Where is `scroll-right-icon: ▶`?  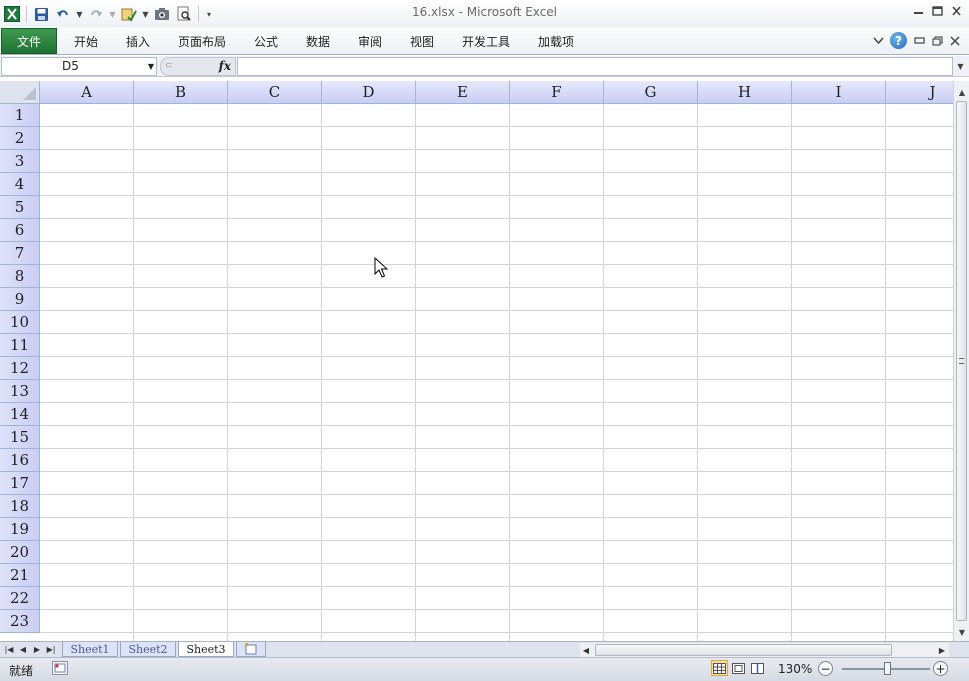
scroll-right-icon: ▶ is located at coordinates (942, 650).